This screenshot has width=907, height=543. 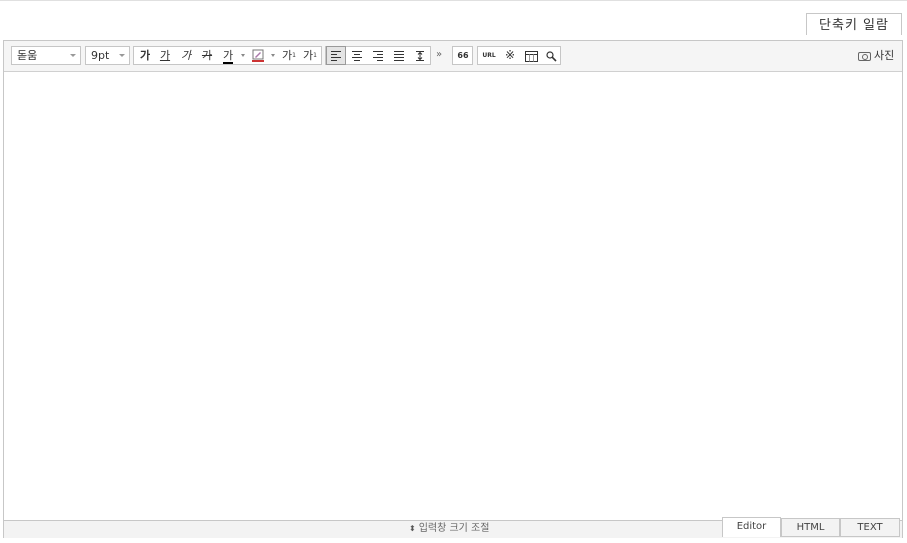 What do you see at coordinates (453, 0) in the screenshot?
I see `top-divider` at bounding box center [453, 0].